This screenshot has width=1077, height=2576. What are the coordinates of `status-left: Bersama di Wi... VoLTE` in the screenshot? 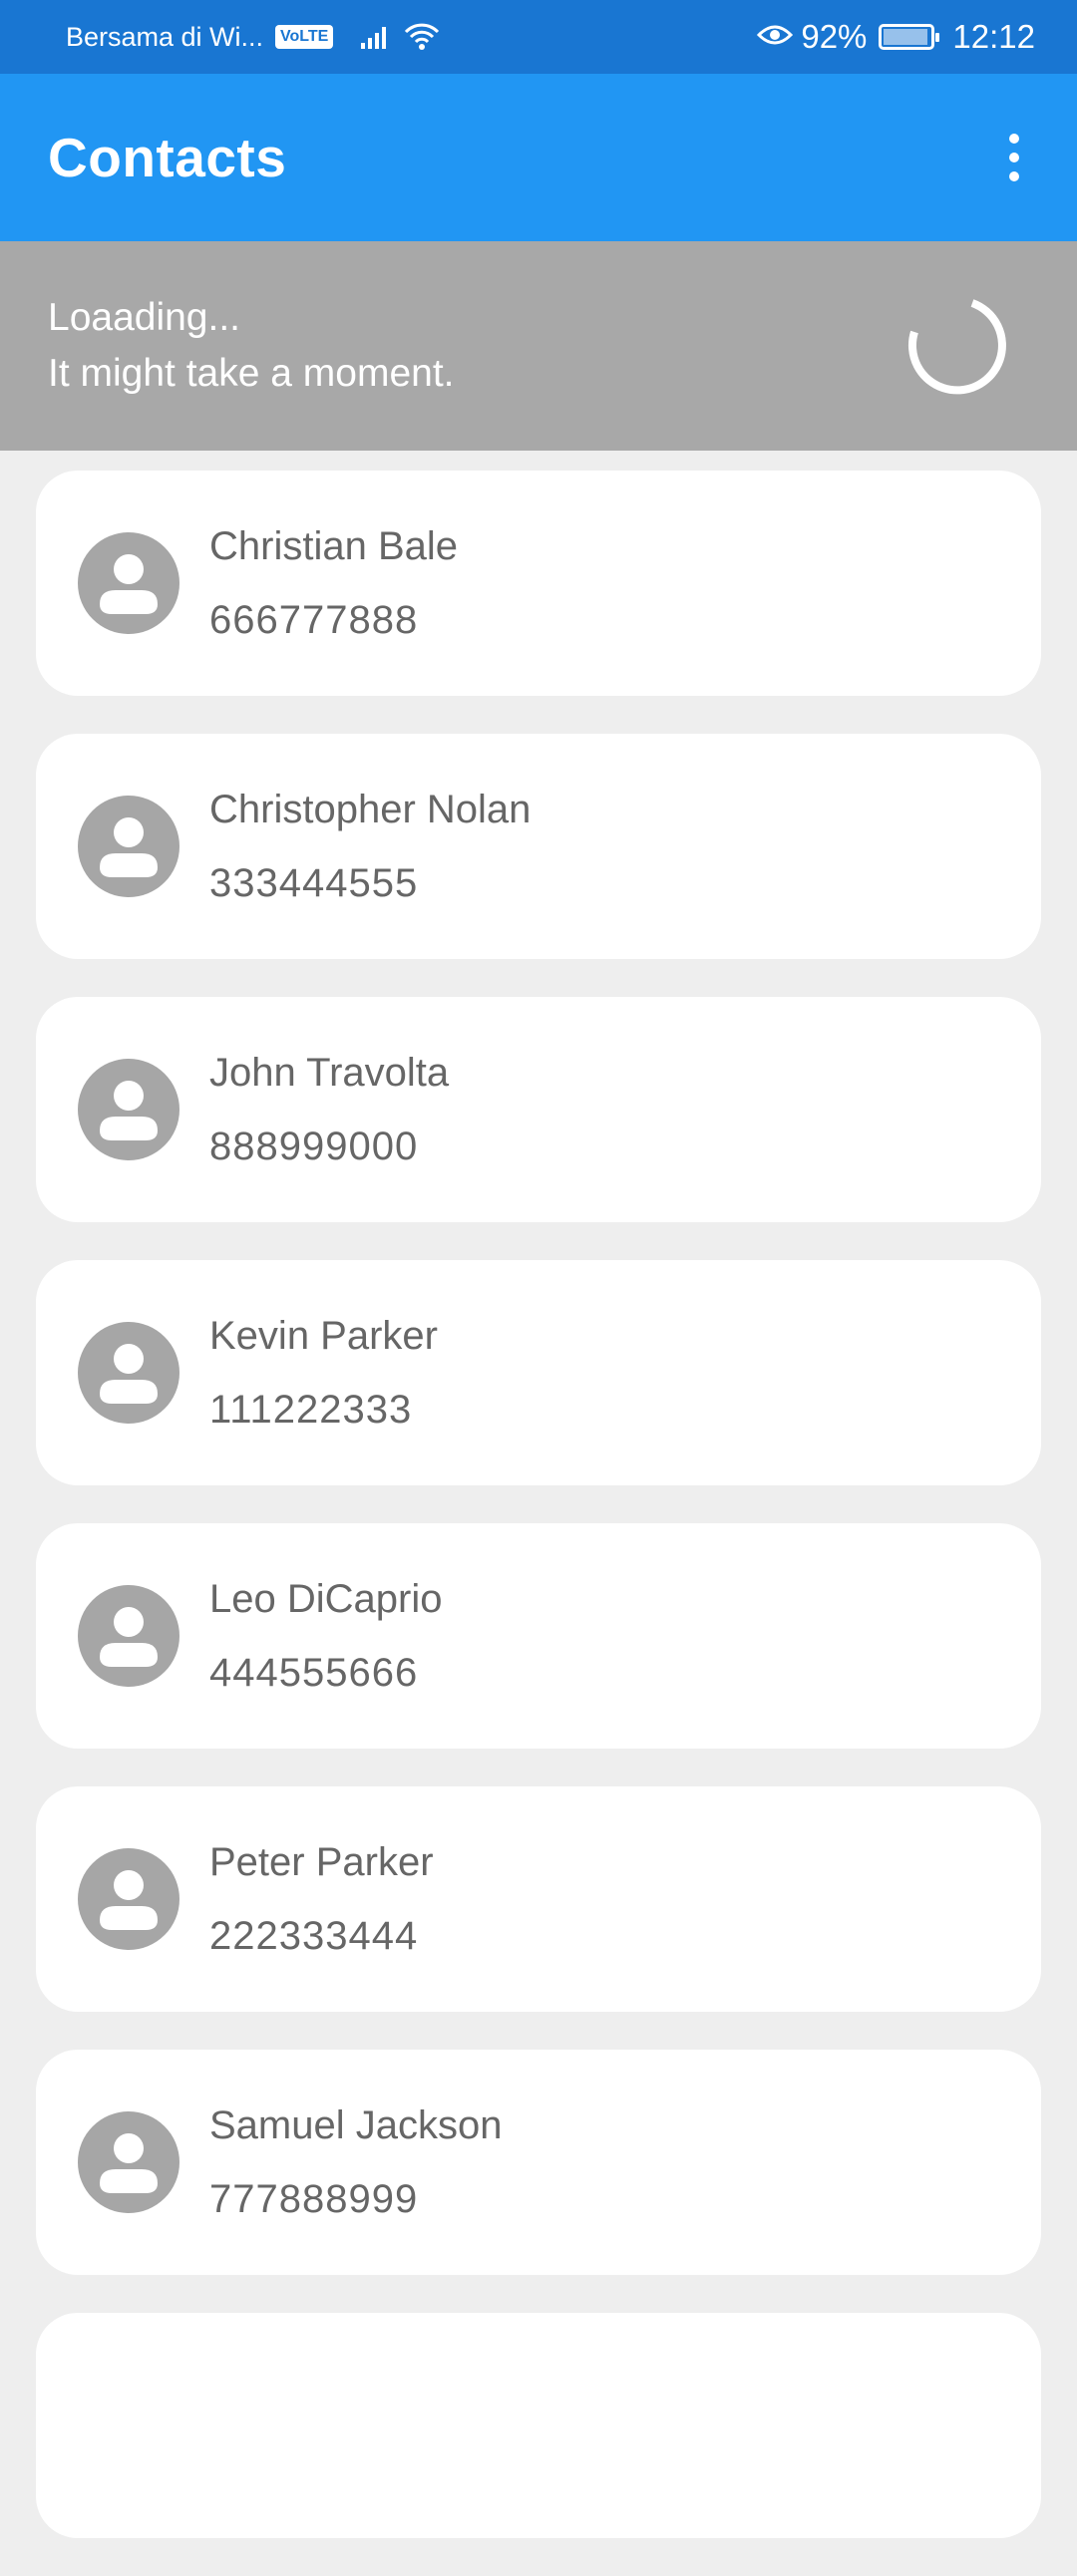 It's located at (253, 37).